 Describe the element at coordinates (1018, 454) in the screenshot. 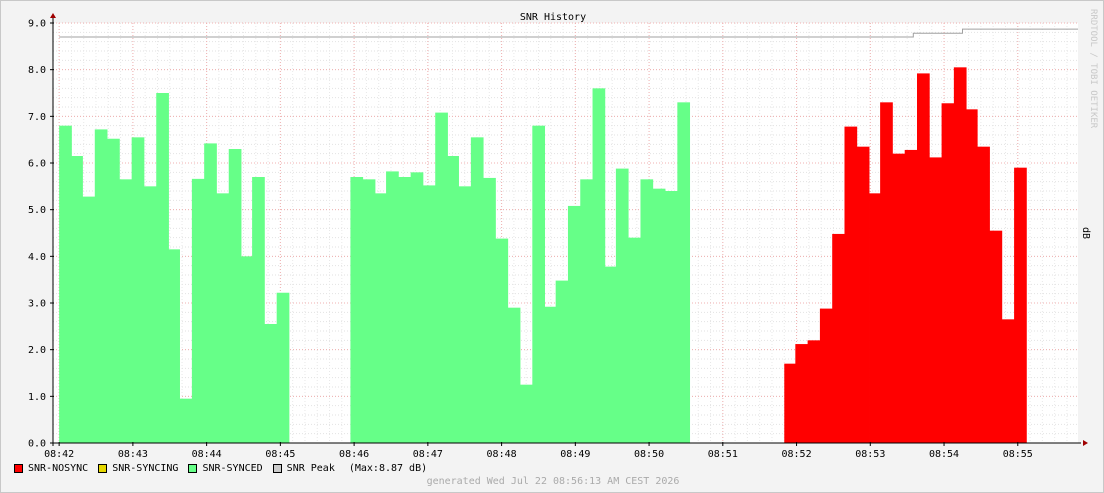

I see `x-tick-label: 08:55` at that location.